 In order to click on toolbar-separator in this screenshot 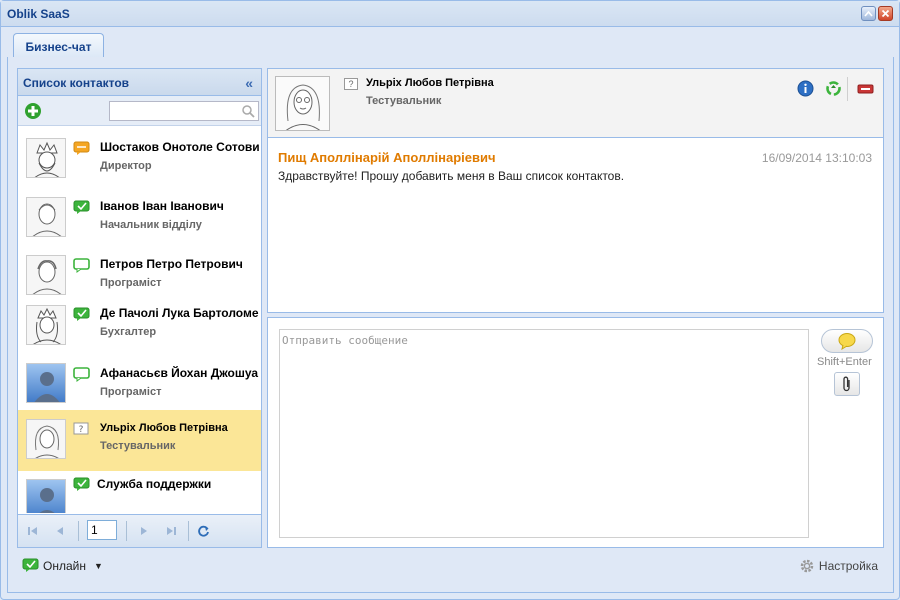, I will do `click(847, 89)`.